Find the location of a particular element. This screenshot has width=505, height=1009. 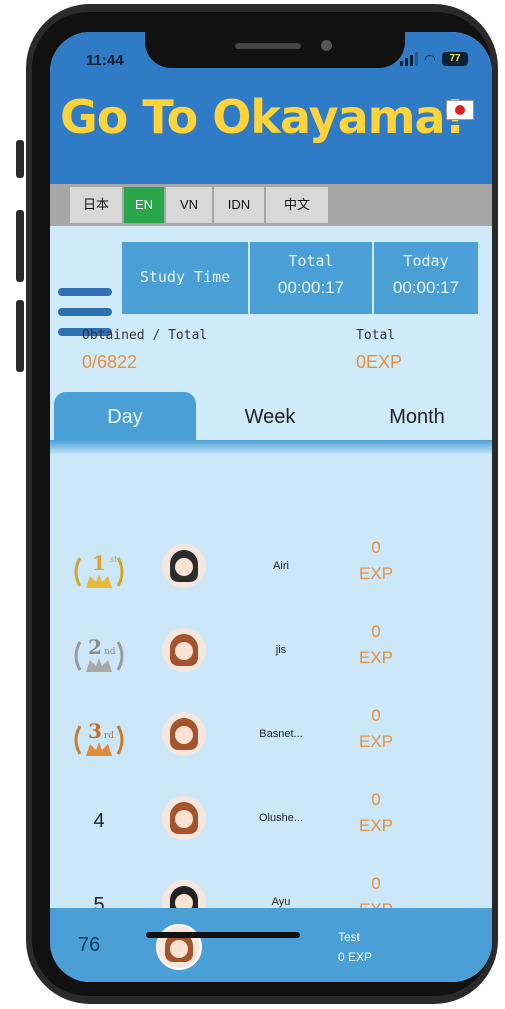

notch is located at coordinates (275, 50).